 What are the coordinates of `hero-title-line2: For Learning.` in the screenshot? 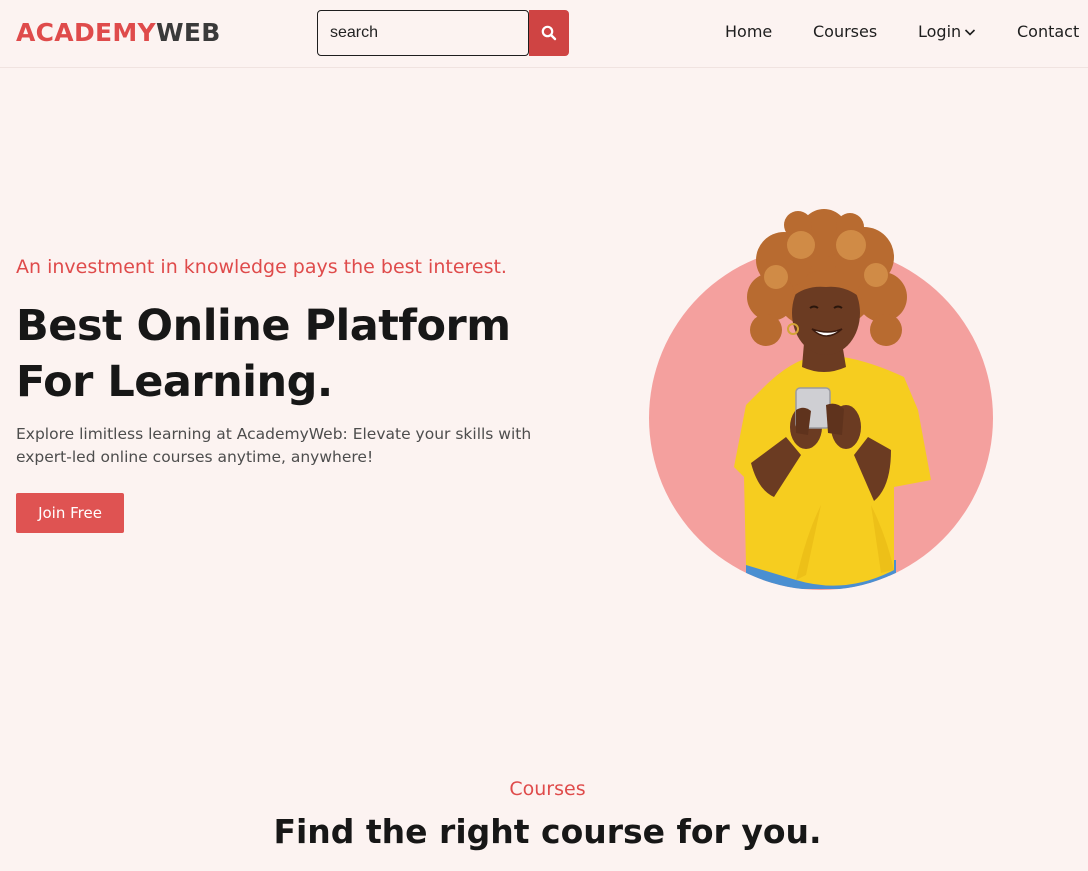 It's located at (174, 382).